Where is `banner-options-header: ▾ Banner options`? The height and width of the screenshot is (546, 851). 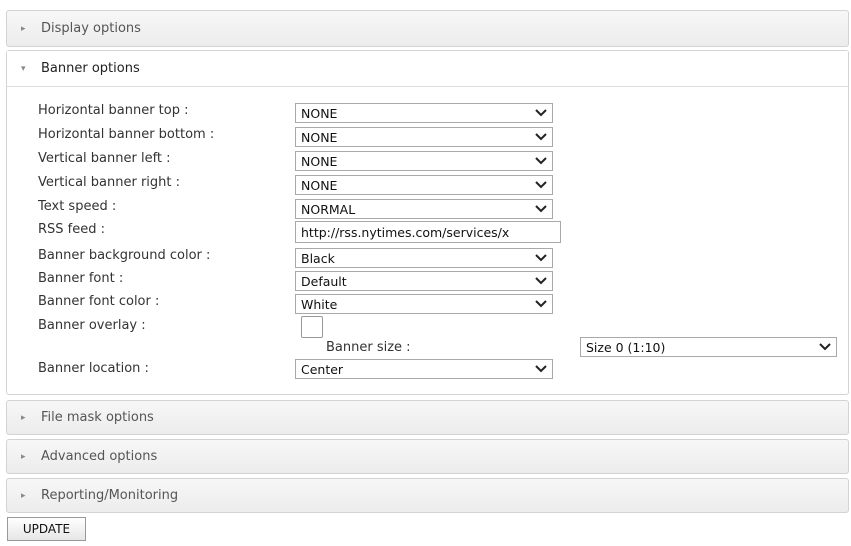 banner-options-header: ▾ Banner options is located at coordinates (427, 69).